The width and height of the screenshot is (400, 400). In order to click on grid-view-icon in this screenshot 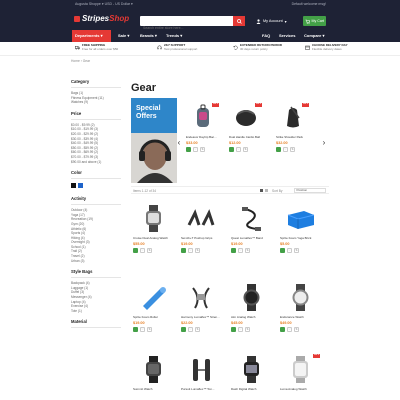, I will do `click(261, 190)`.